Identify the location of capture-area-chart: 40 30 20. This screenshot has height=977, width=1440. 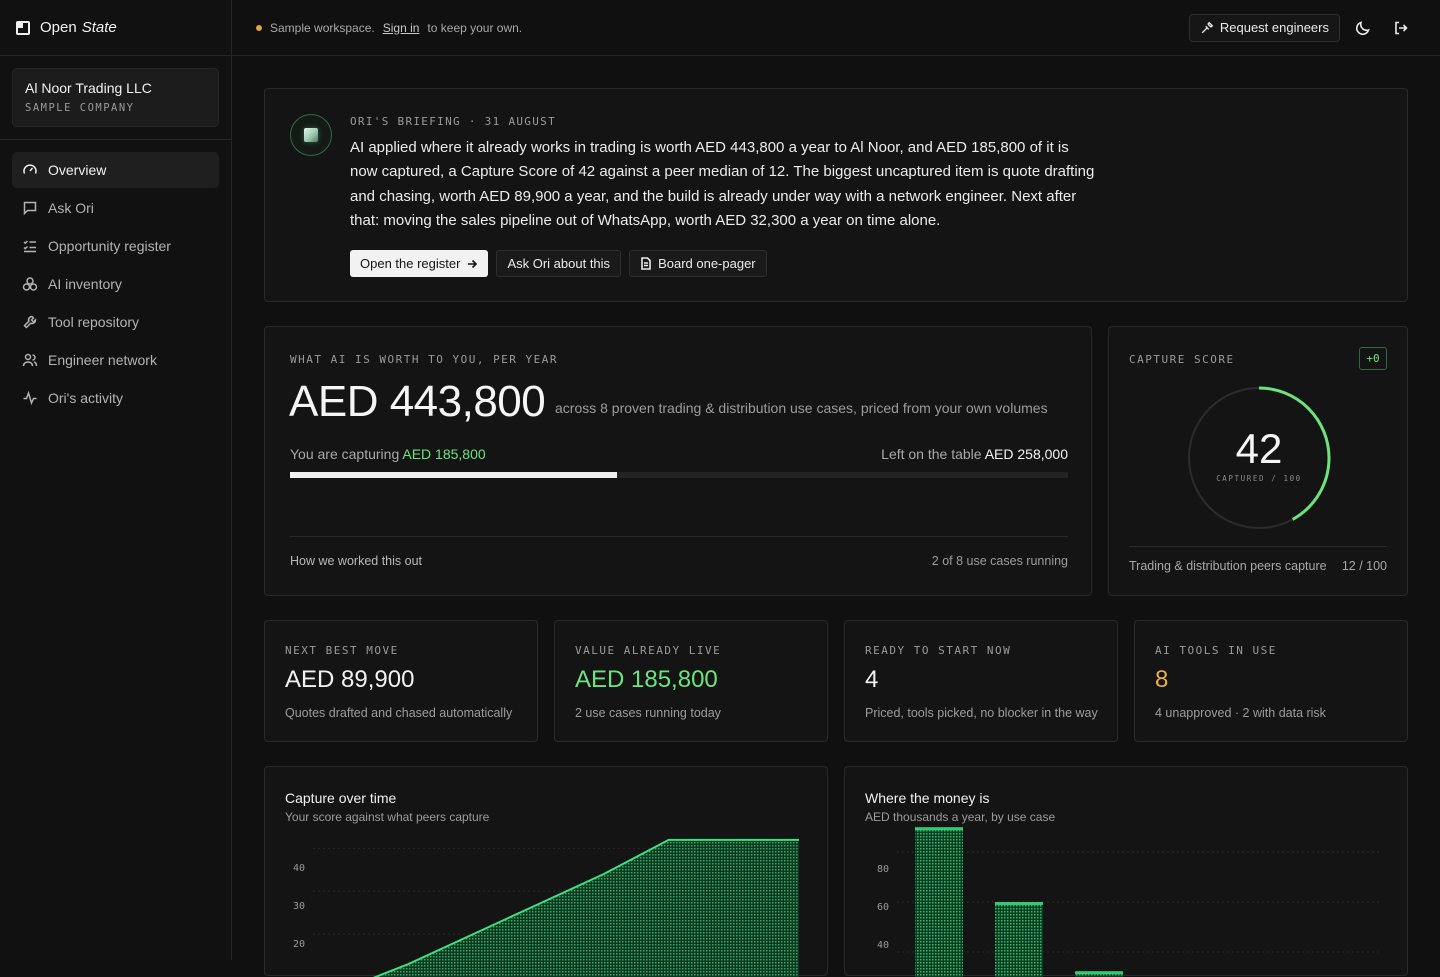
(547, 872).